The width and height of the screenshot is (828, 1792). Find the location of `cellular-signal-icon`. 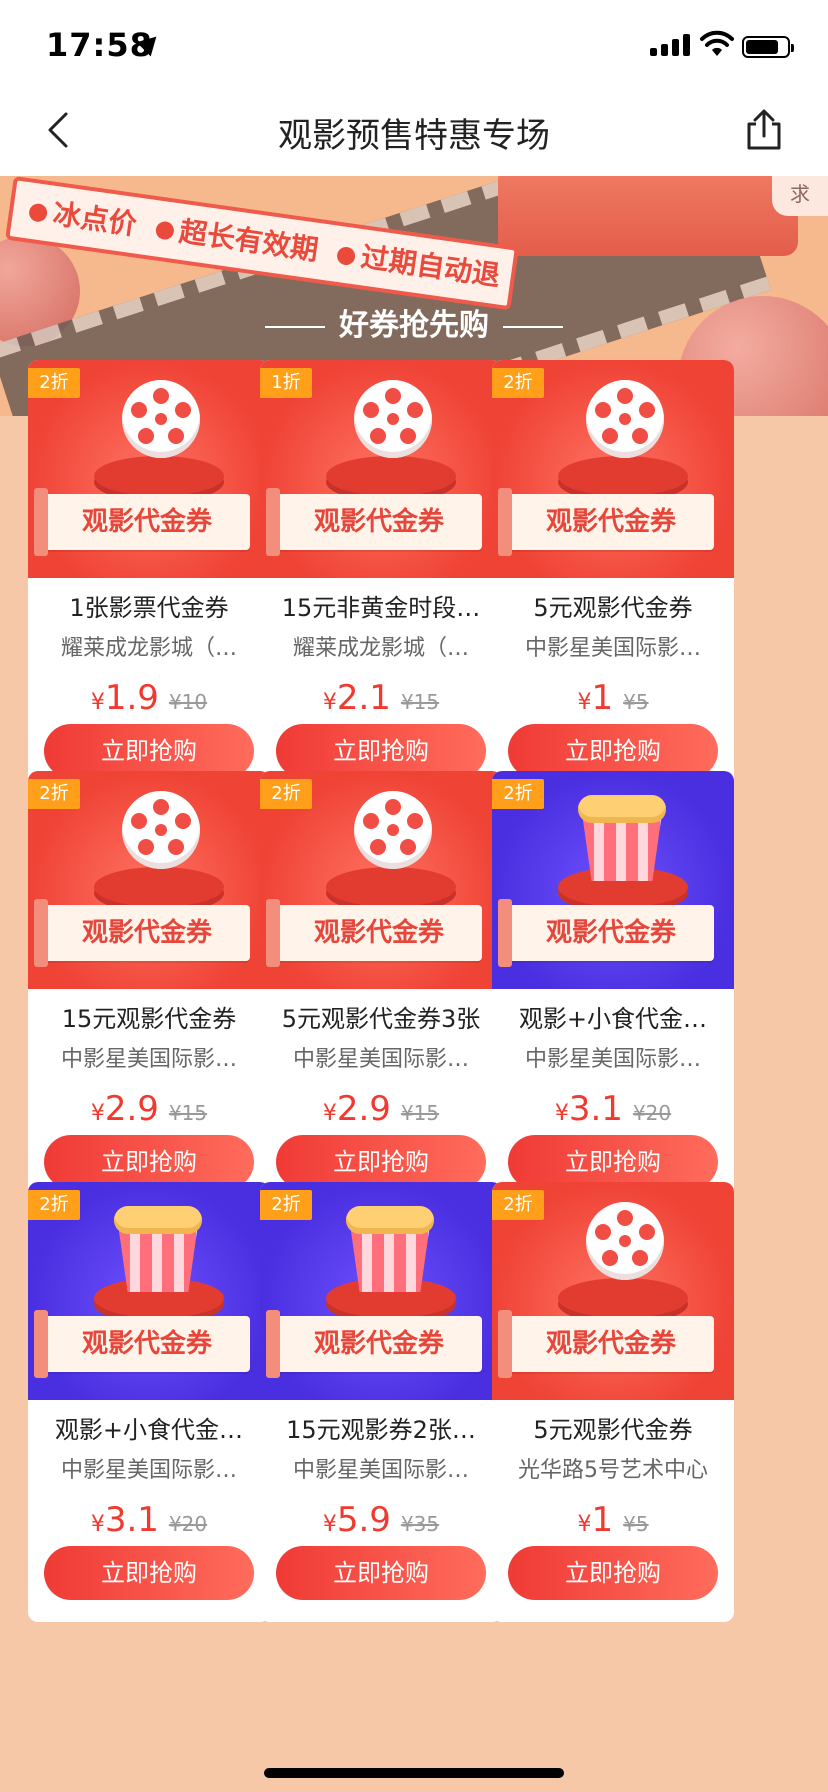

cellular-signal-icon is located at coordinates (671, 45).